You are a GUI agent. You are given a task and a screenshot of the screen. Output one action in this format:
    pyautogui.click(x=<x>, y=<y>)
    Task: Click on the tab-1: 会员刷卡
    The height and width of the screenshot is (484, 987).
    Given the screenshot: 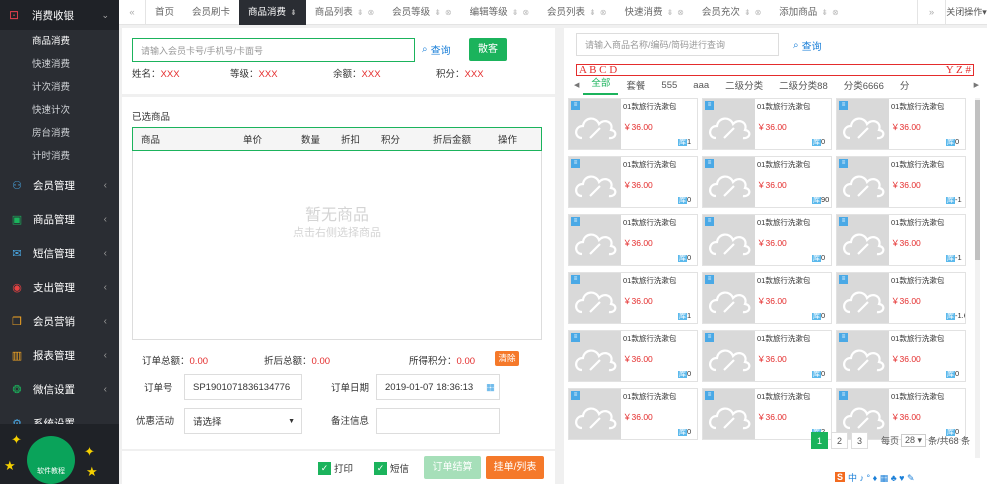 What is the action you would take?
    pyautogui.click(x=211, y=12)
    